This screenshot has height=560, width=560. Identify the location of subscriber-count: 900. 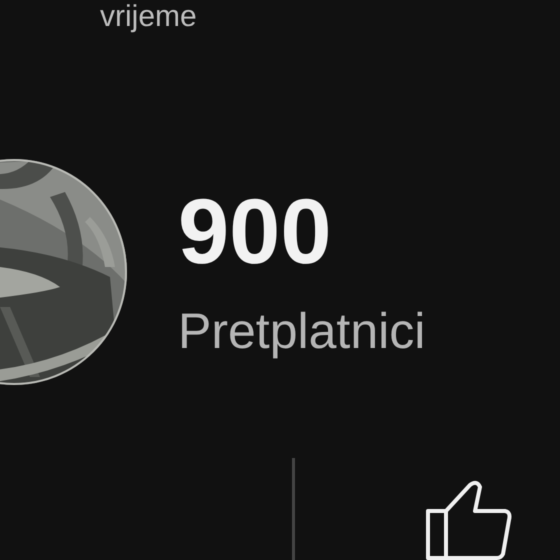
(255, 232).